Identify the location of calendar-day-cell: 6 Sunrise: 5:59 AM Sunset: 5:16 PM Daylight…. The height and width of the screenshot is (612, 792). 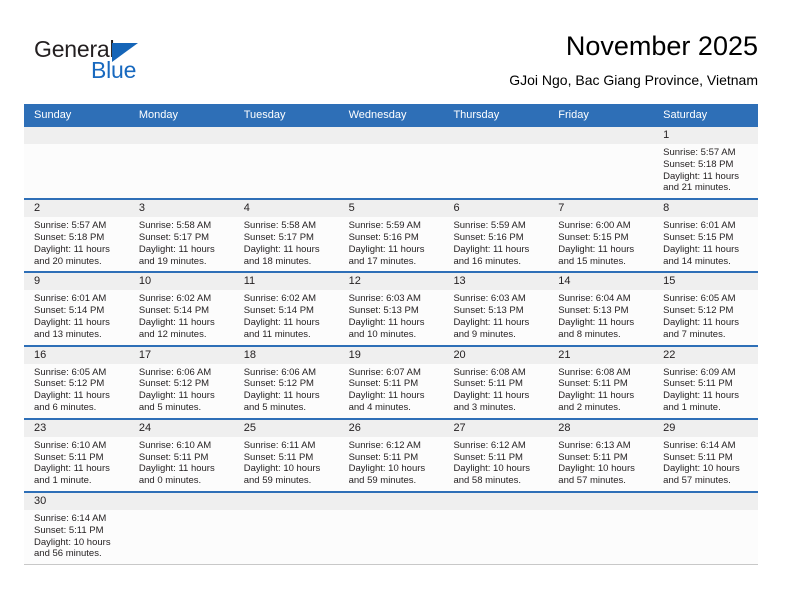
(496, 236).